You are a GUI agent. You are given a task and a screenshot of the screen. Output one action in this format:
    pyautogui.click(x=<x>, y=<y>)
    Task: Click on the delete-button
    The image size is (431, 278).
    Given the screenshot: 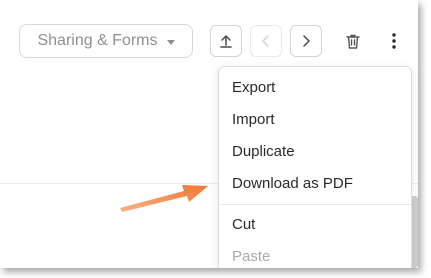 What is the action you would take?
    pyautogui.click(x=353, y=41)
    